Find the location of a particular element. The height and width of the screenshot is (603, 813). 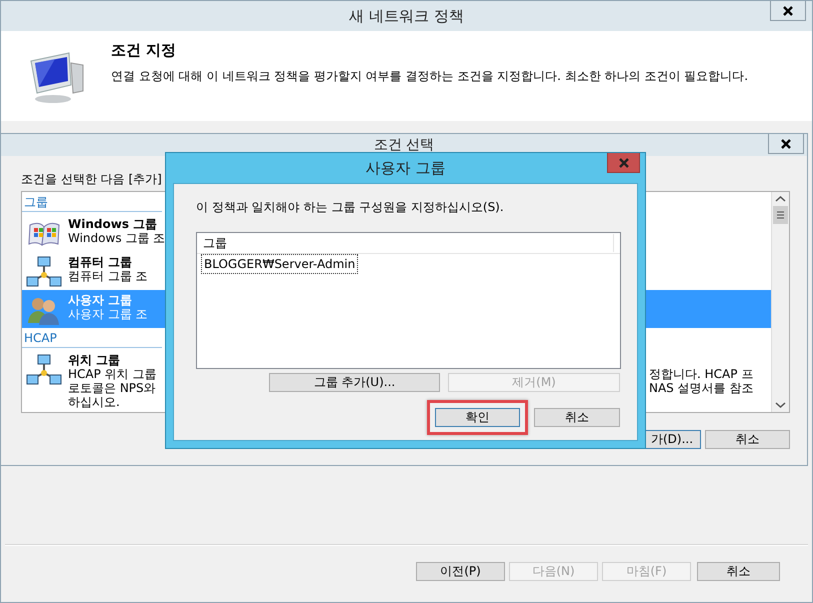

dialog-title: 사용자 그룹 is located at coordinates (406, 168).